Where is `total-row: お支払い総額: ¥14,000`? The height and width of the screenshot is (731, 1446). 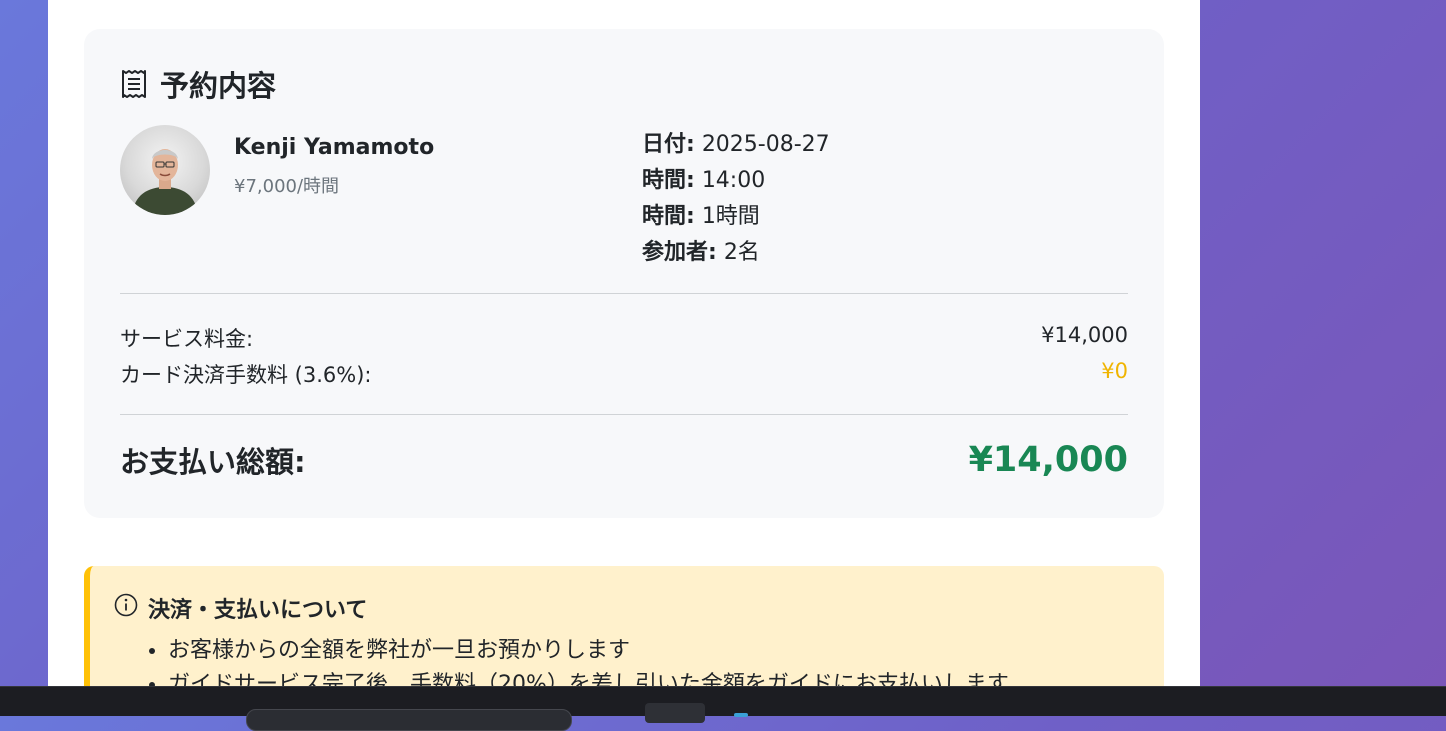 total-row: お支払い総額: ¥14,000 is located at coordinates (624, 460).